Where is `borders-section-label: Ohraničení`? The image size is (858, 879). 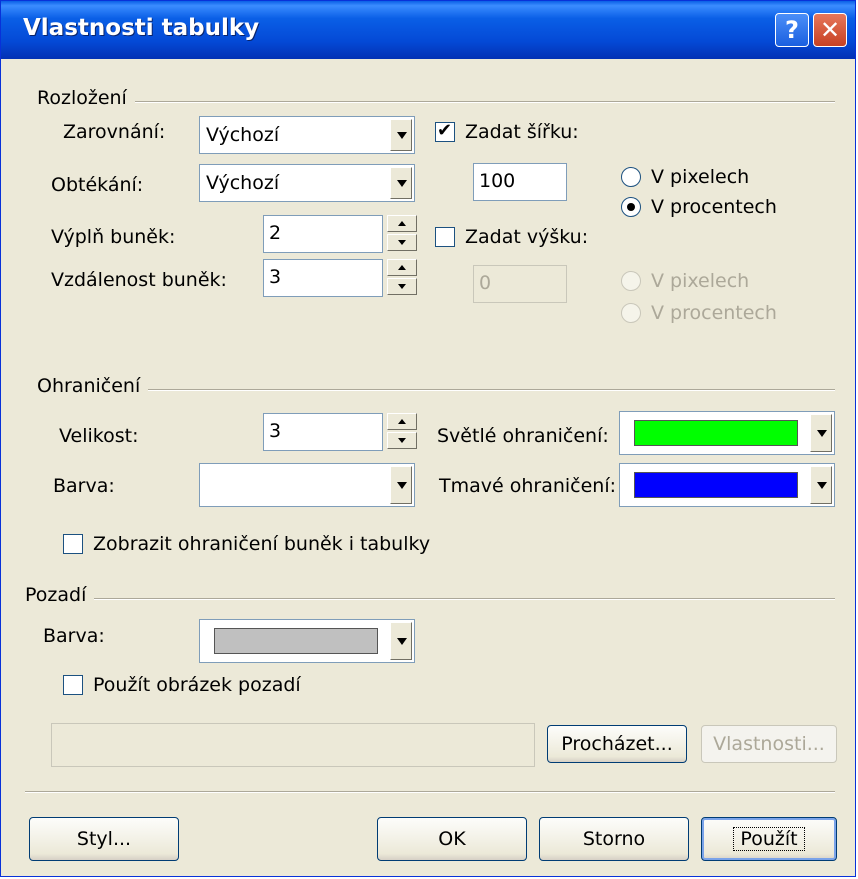 borders-section-label: Ohraničení is located at coordinates (93, 386).